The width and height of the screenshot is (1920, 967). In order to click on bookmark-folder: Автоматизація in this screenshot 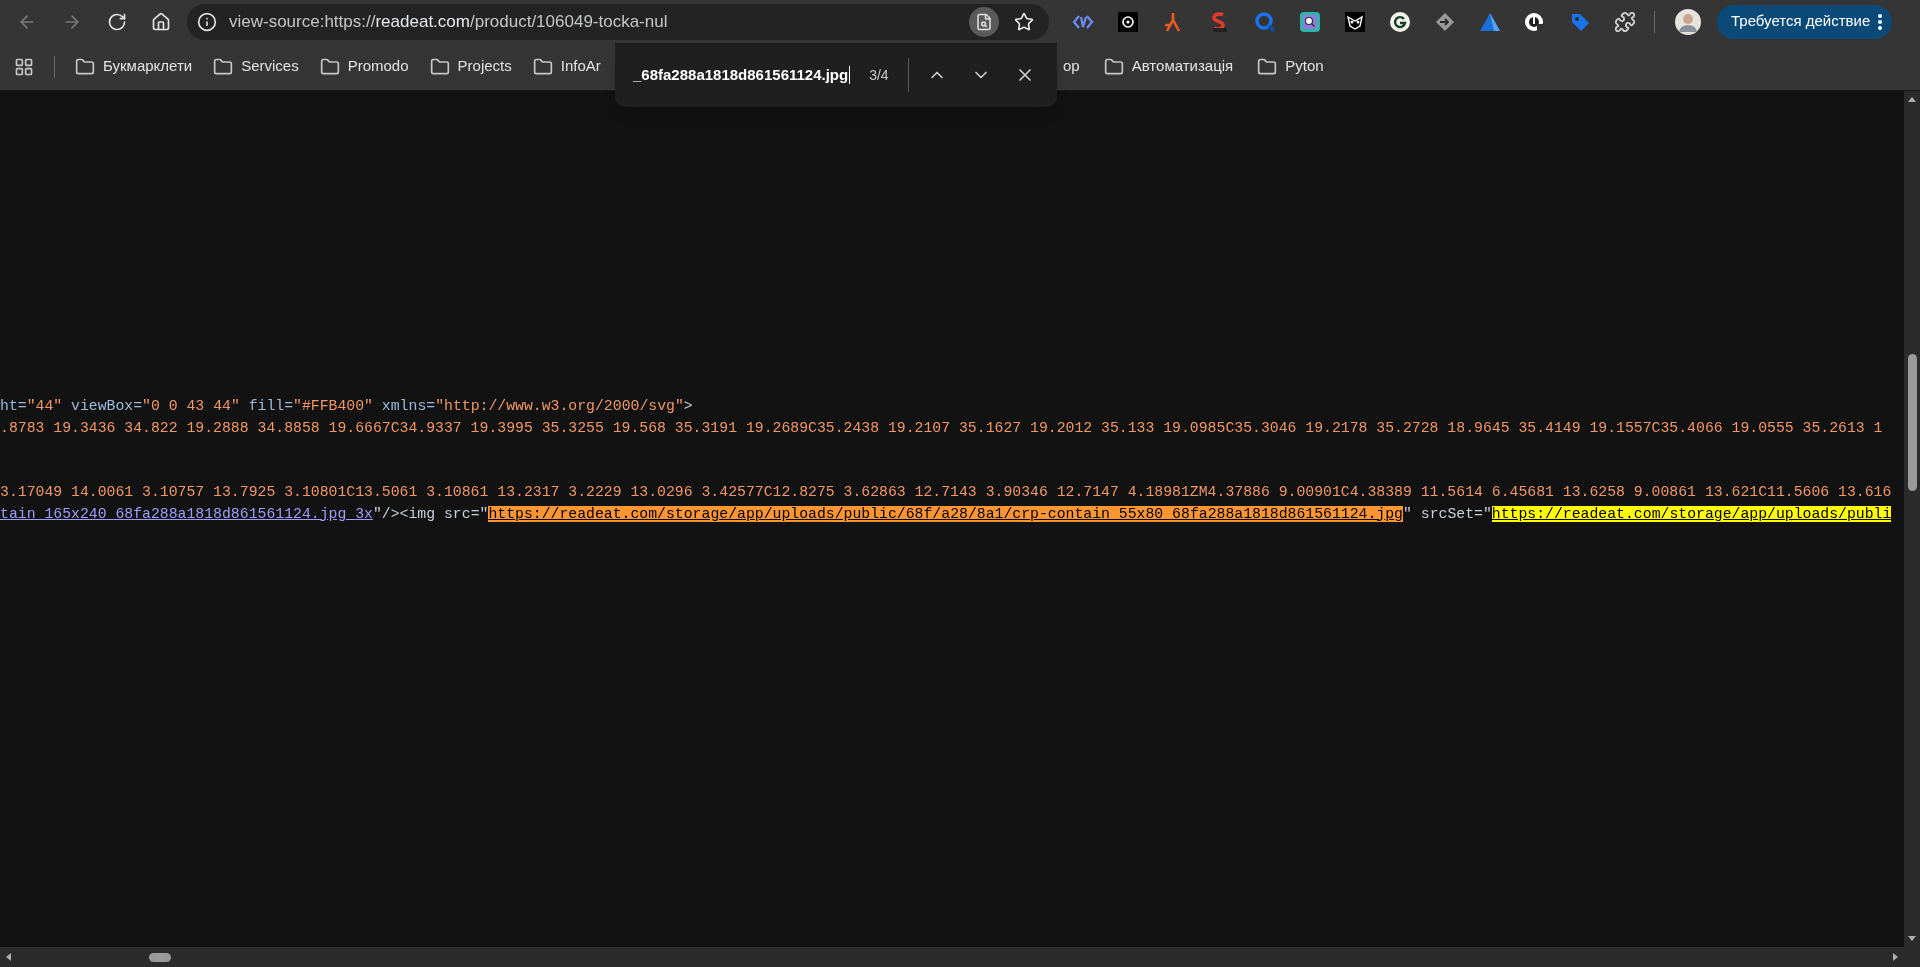, I will do `click(1182, 66)`.